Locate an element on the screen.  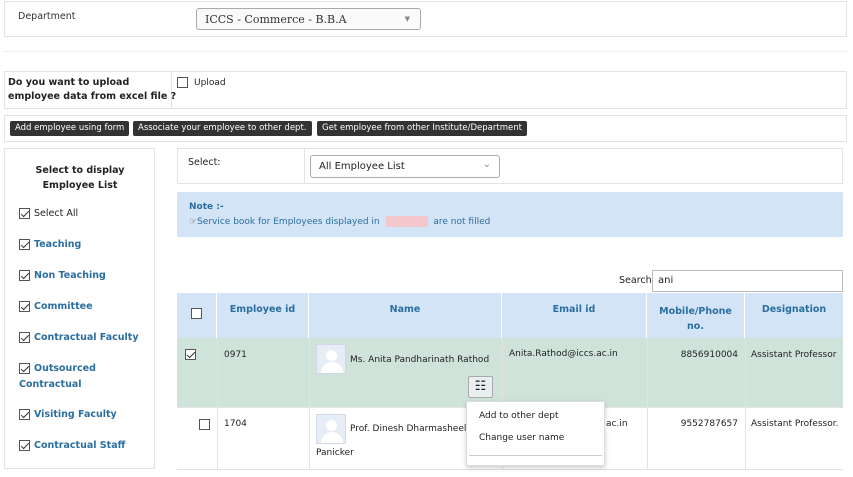
upload-checkbox is located at coordinates (182, 82).